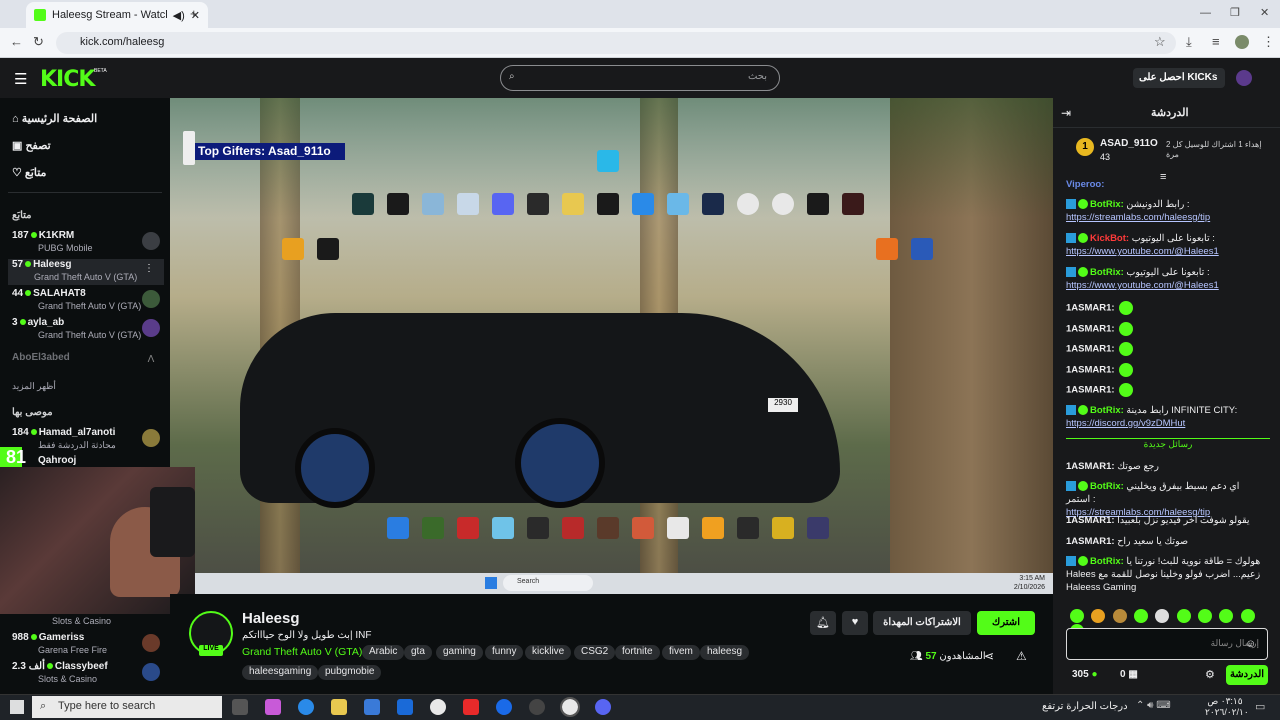  What do you see at coordinates (1112, 466) in the screenshot?
I see `chat-message: 1ASMAR1: رجع صوتك` at bounding box center [1112, 466].